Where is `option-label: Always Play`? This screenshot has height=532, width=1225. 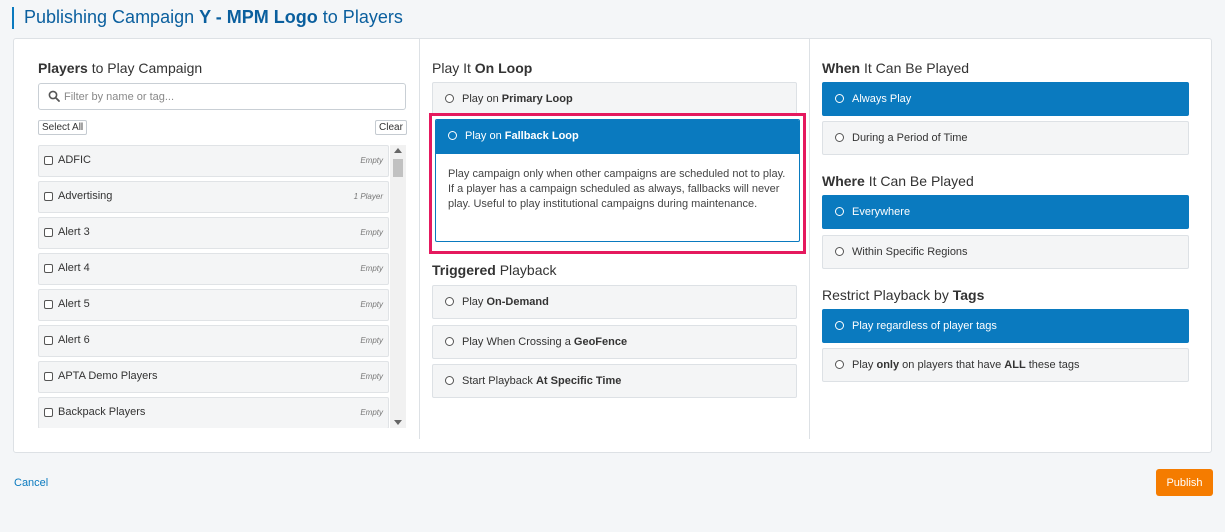 option-label: Always Play is located at coordinates (882, 99).